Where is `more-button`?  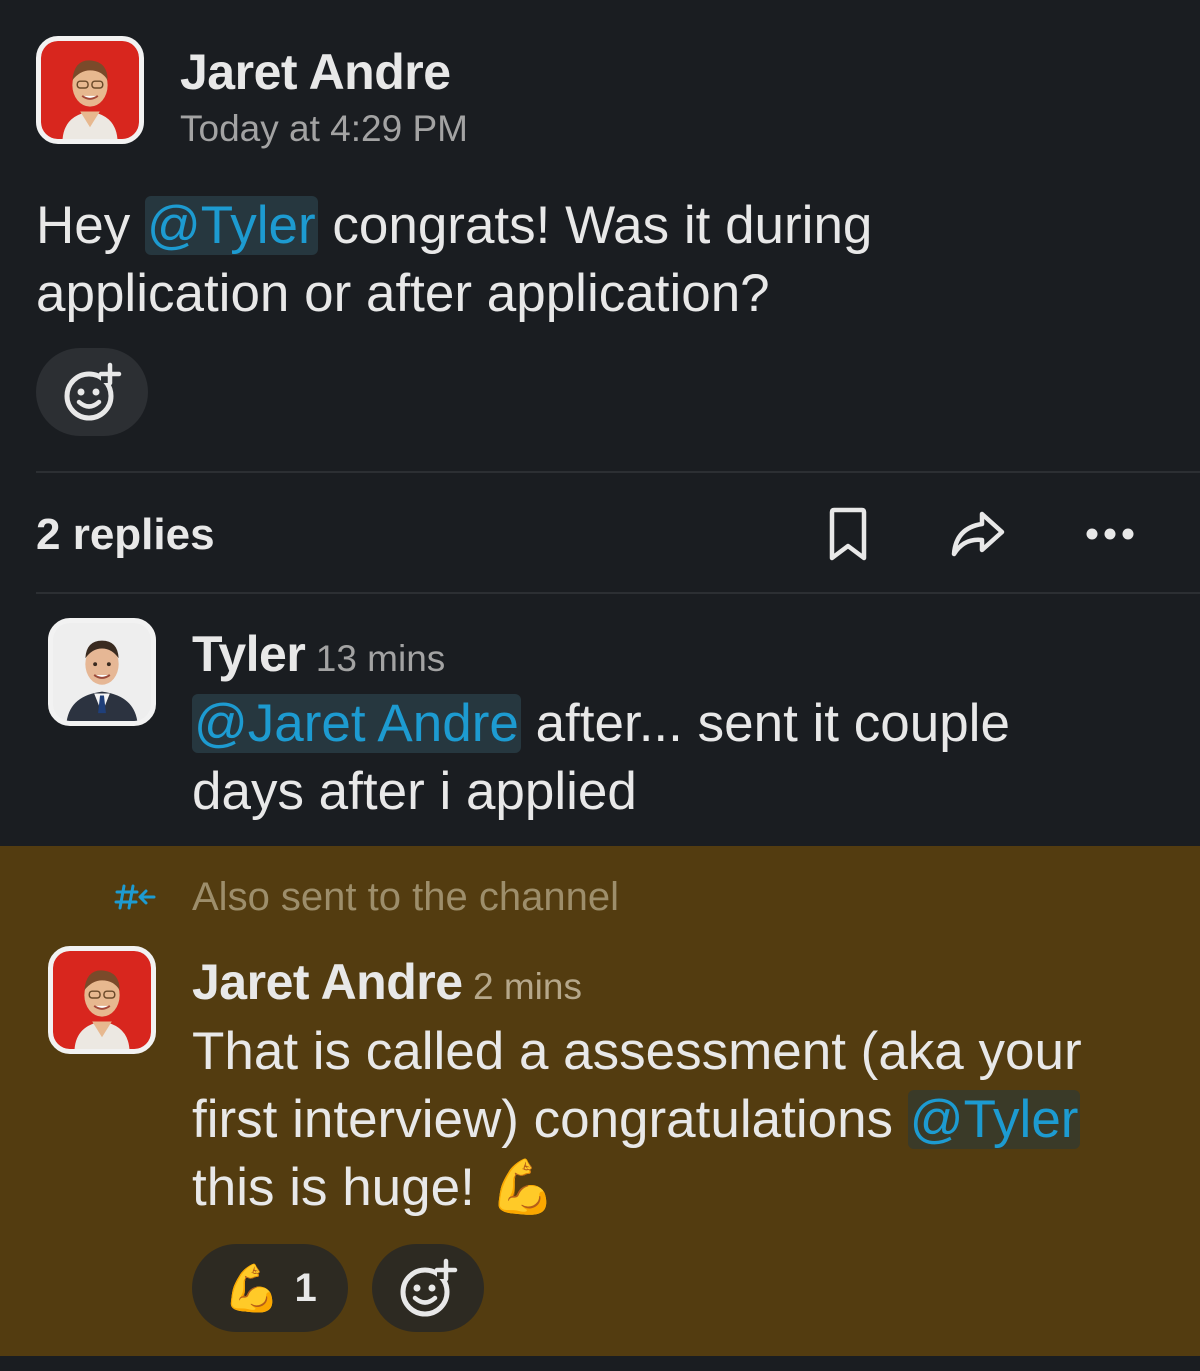 more-button is located at coordinates (1112, 534).